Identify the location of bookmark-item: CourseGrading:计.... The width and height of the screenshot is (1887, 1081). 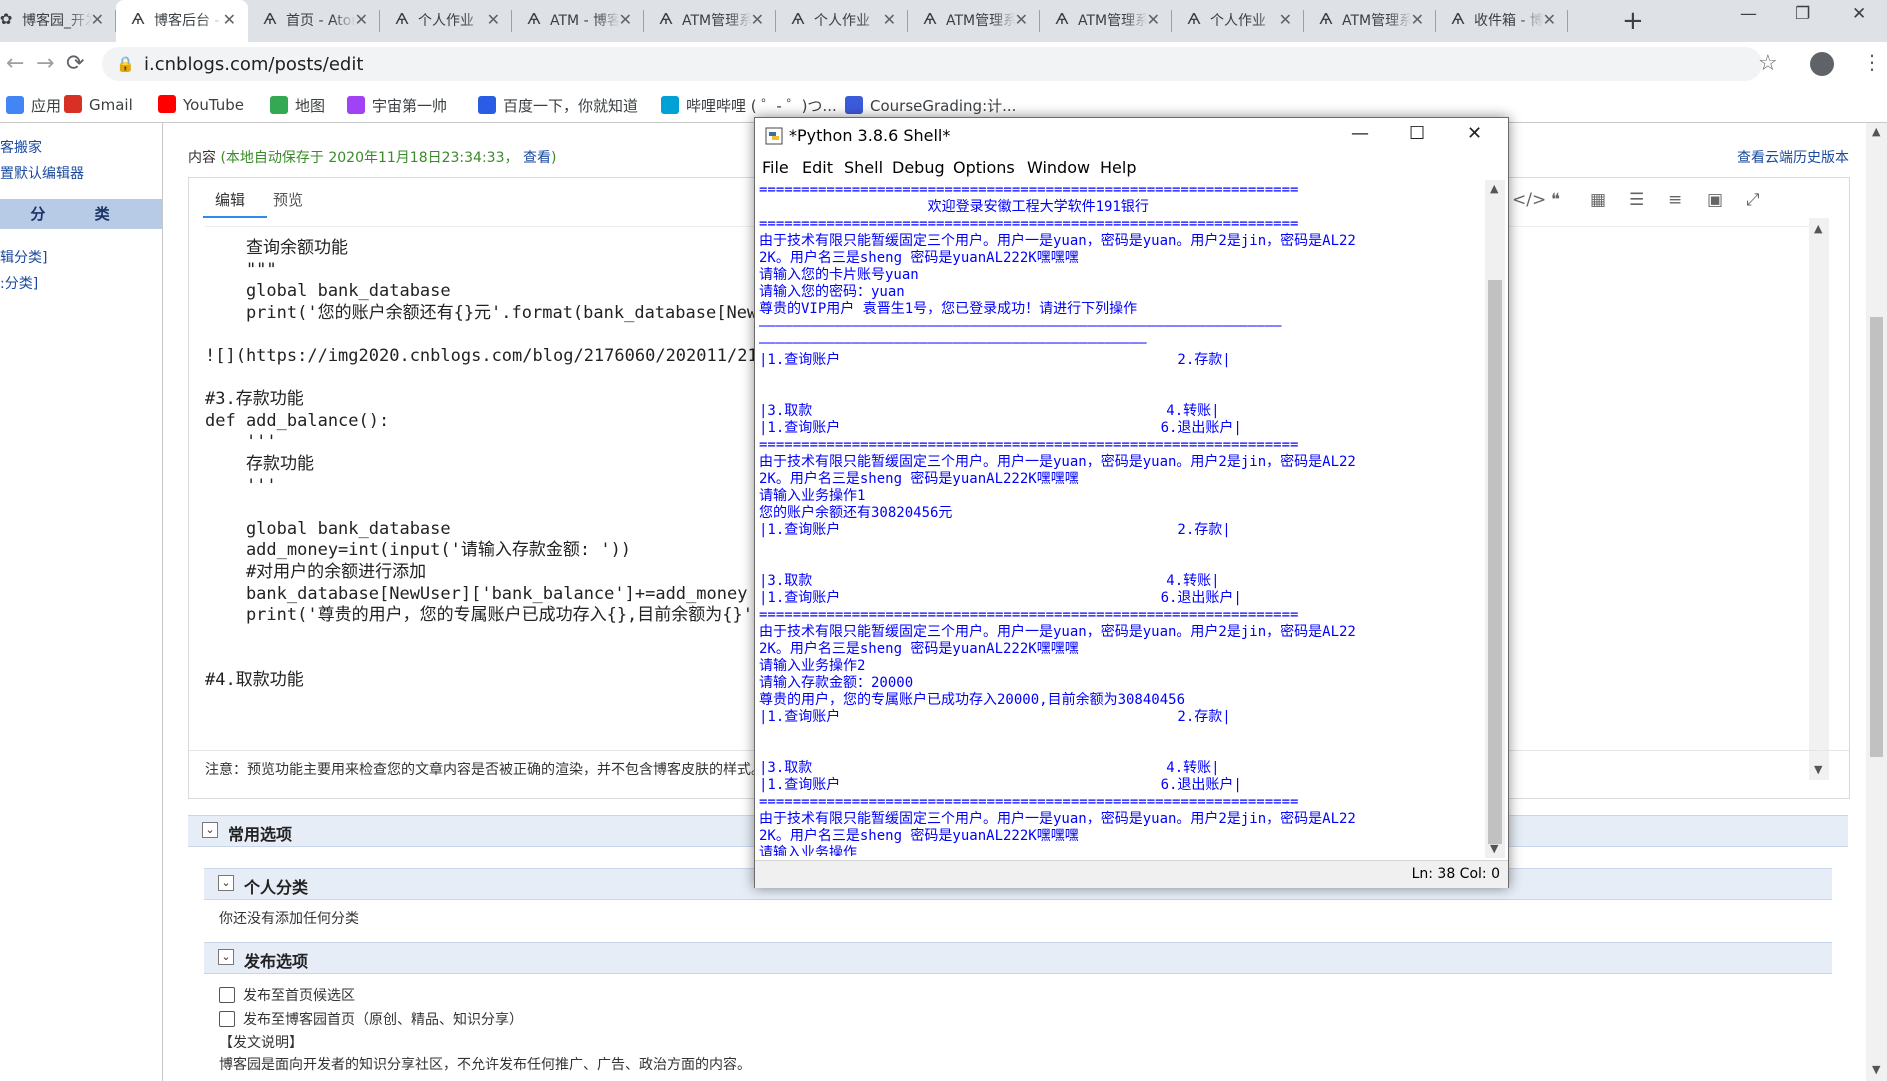
(930, 105).